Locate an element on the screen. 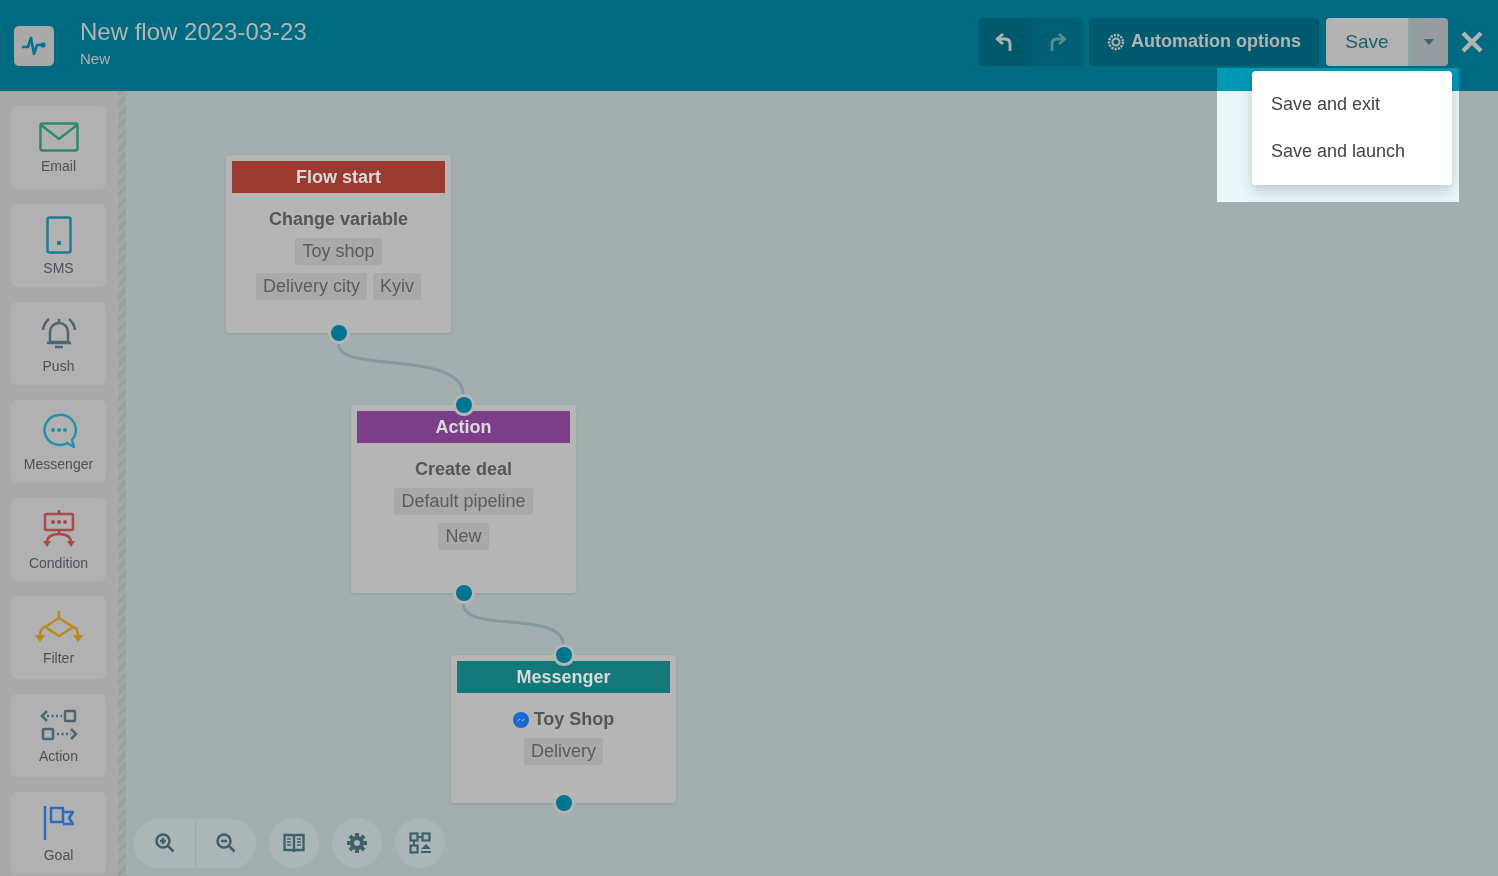  zoom-out-icon is located at coordinates (226, 843).